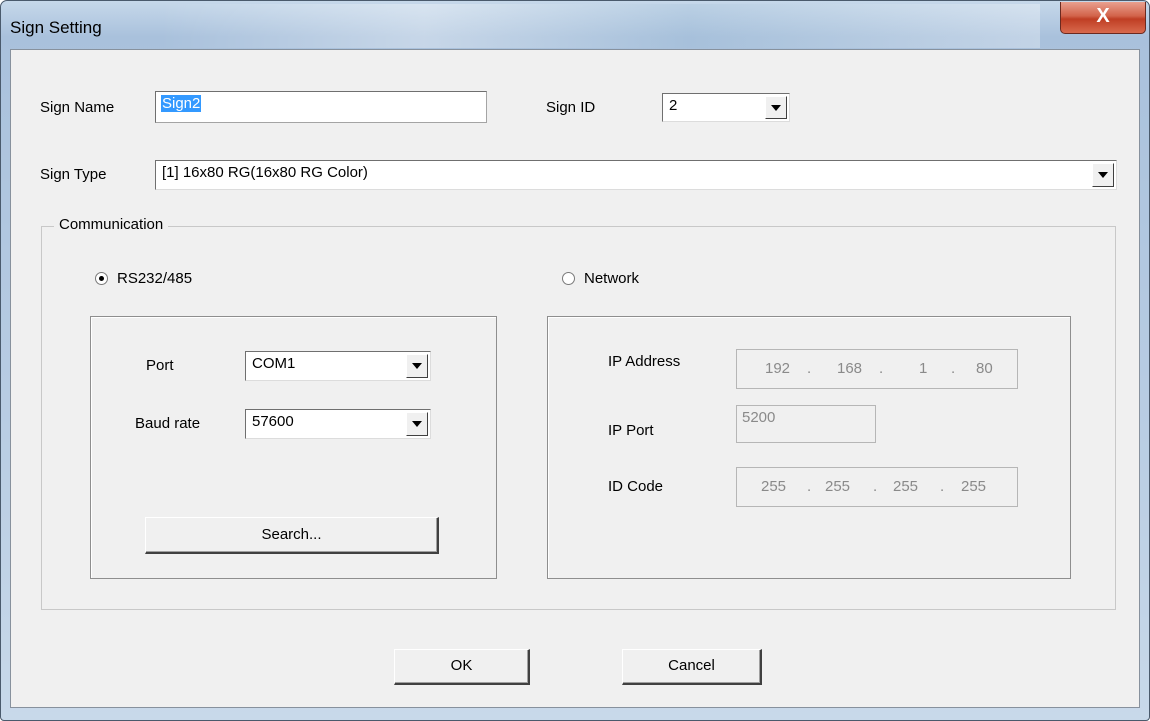  Describe the element at coordinates (644, 361) in the screenshot. I see `ip-address-label: IP Address` at that location.